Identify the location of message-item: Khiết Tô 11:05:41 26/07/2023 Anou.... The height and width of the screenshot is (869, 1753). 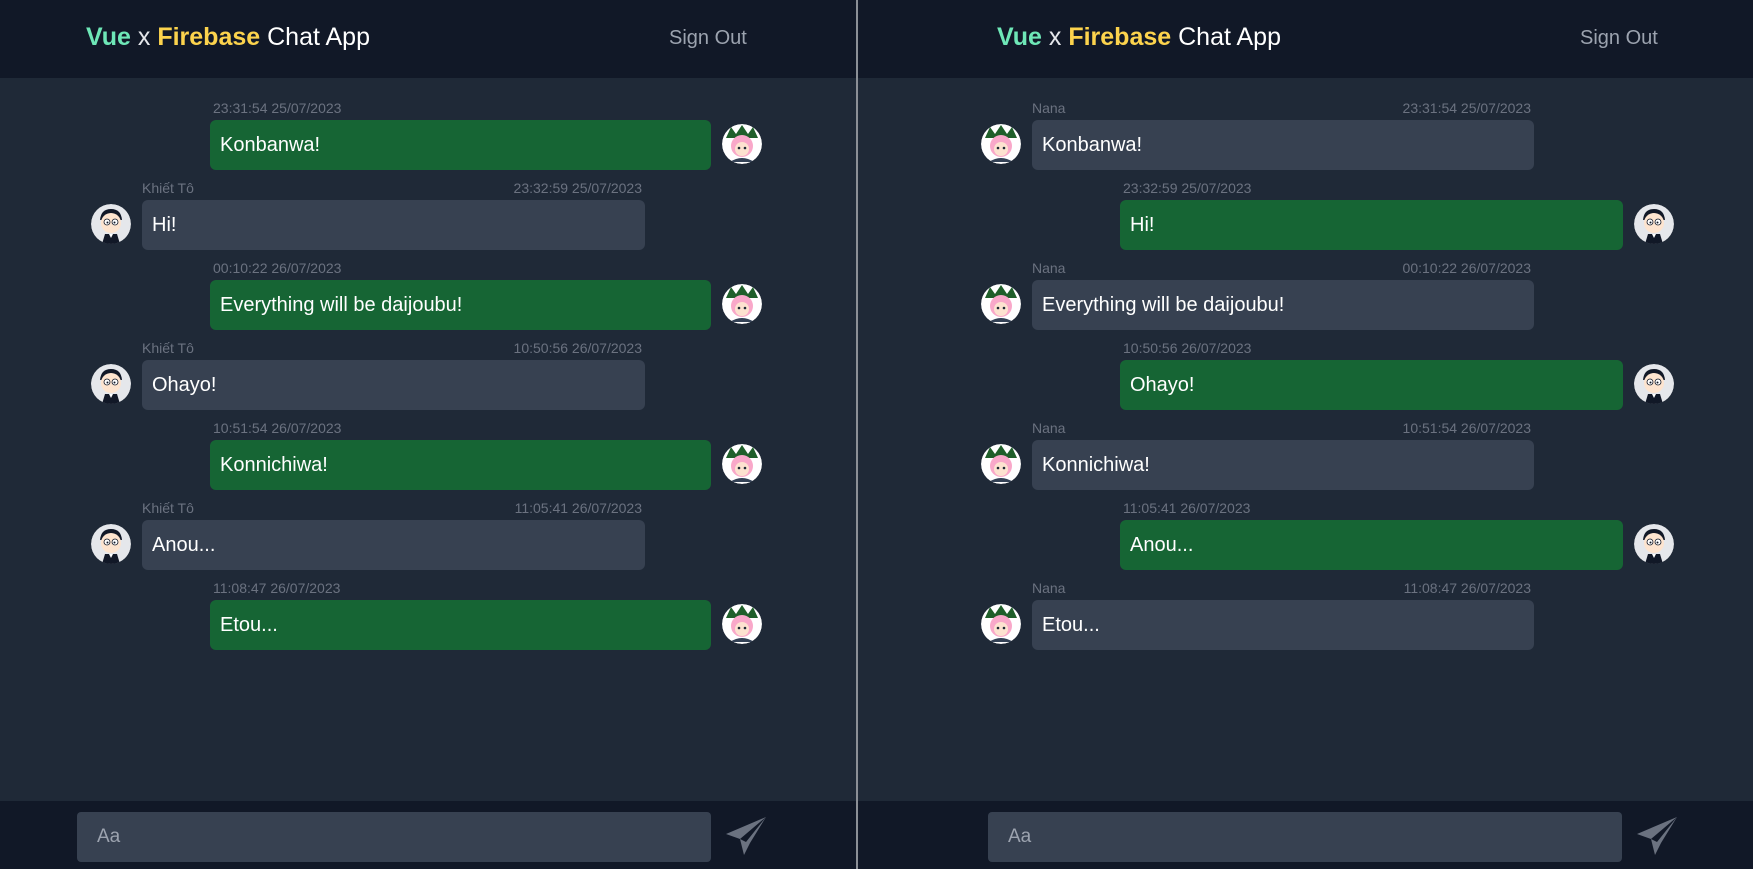
(428, 536).